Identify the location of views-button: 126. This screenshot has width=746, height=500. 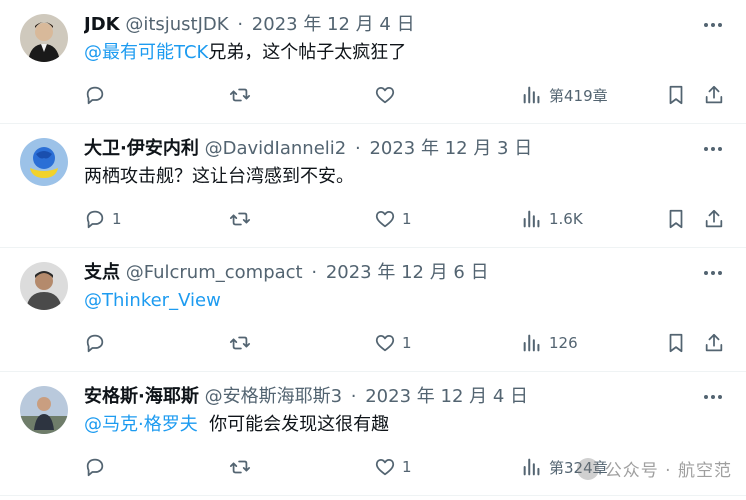
(549, 343).